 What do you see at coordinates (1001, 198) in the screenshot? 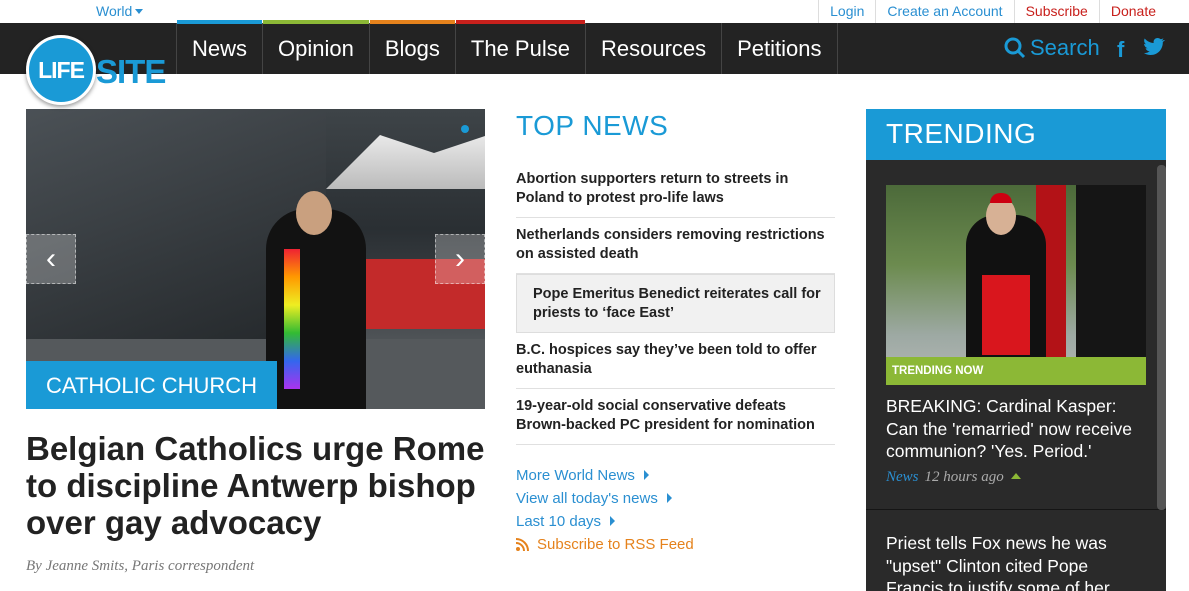
I see `trending-photo-cap` at bounding box center [1001, 198].